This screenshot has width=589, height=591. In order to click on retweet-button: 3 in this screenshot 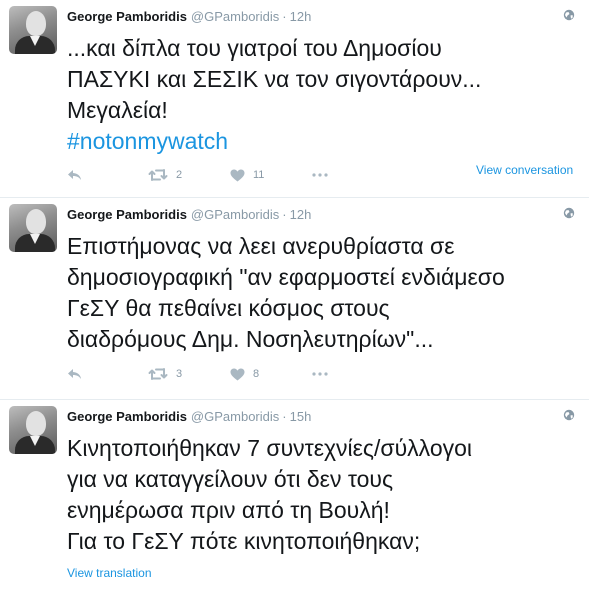, I will do `click(165, 374)`.